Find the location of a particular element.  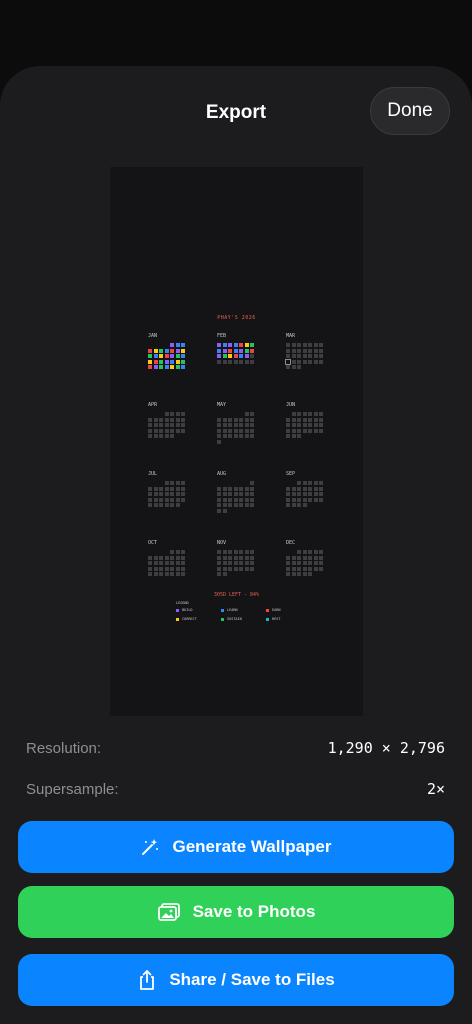

month-aug: AUG is located at coordinates (247, 496).